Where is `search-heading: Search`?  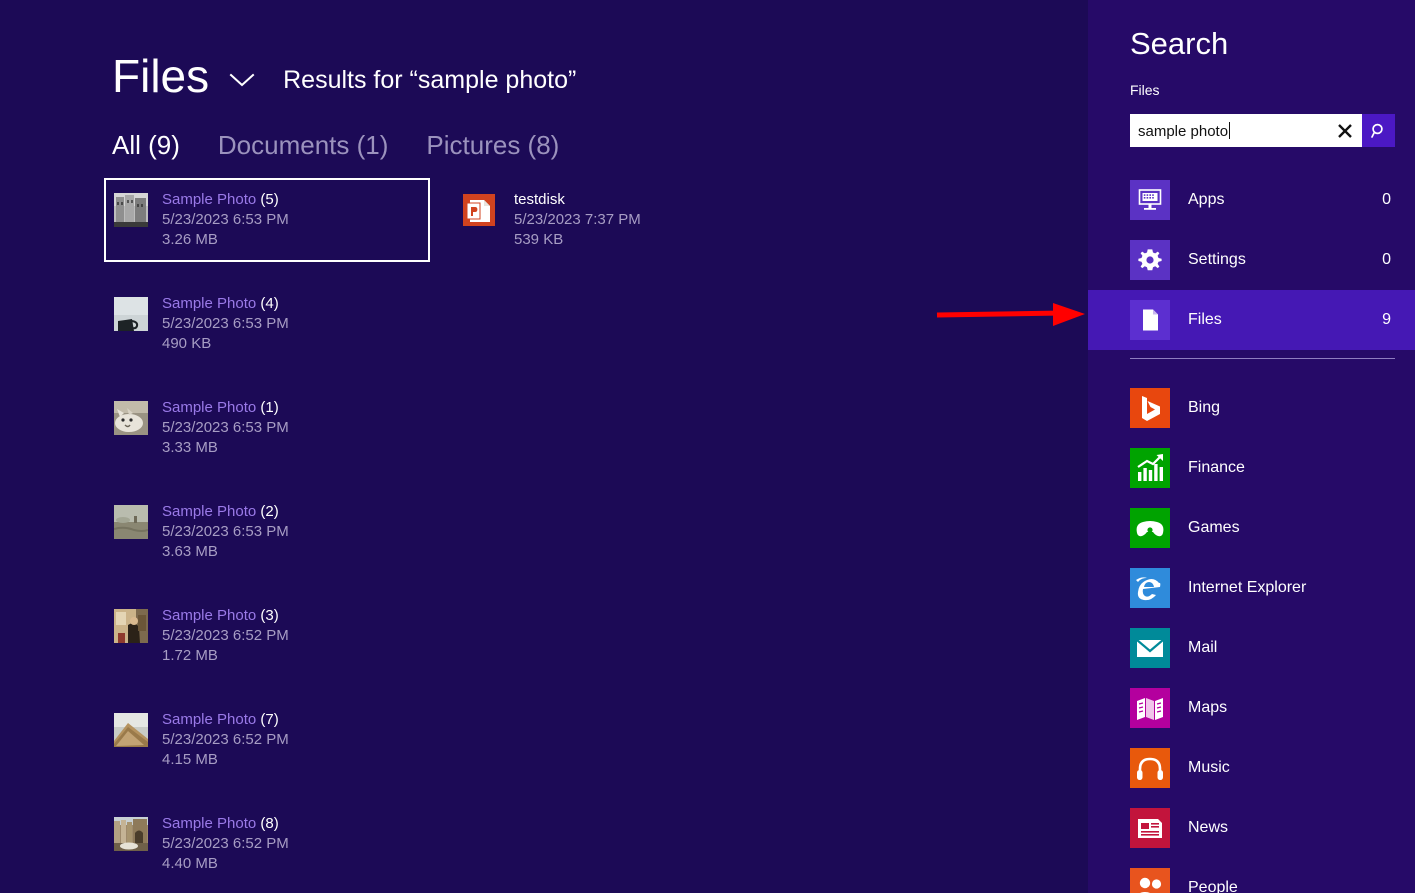
search-heading: Search is located at coordinates (1179, 43).